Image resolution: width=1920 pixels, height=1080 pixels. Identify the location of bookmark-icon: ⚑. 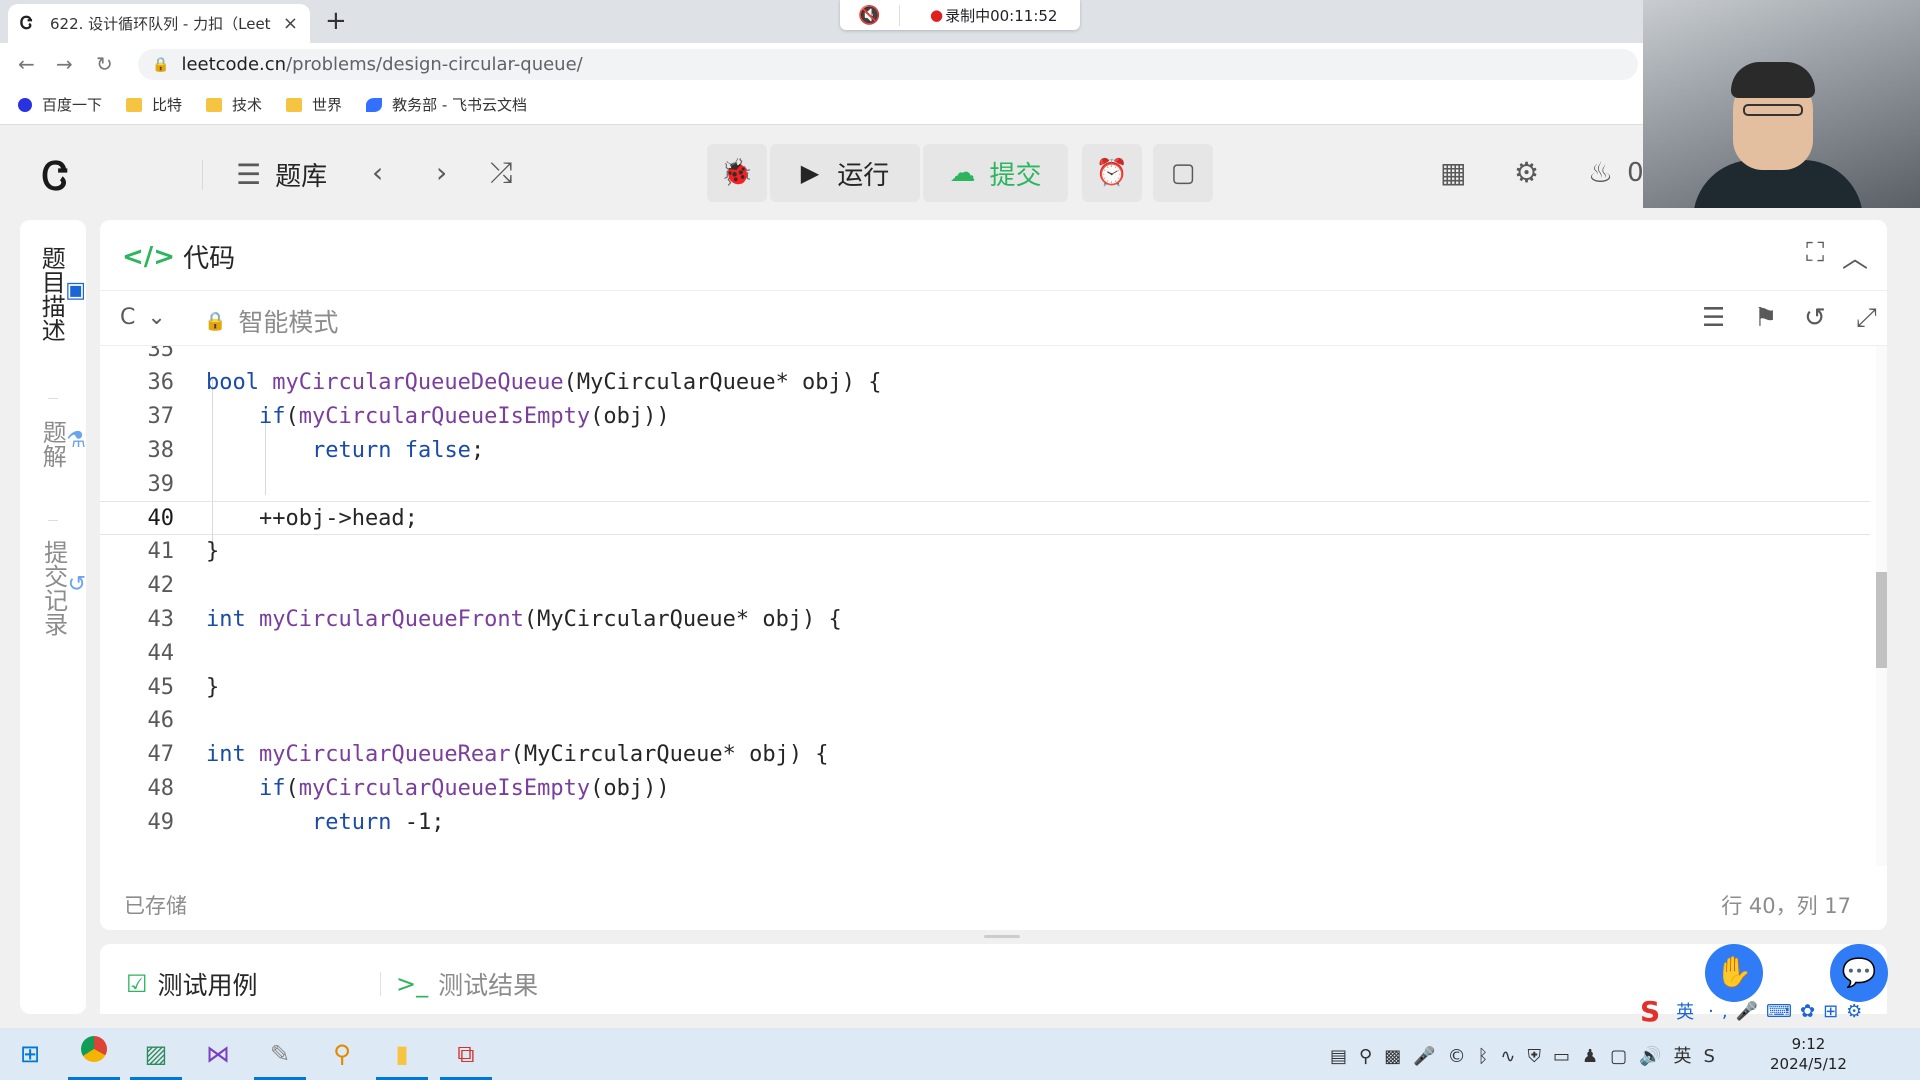
(1765, 318).